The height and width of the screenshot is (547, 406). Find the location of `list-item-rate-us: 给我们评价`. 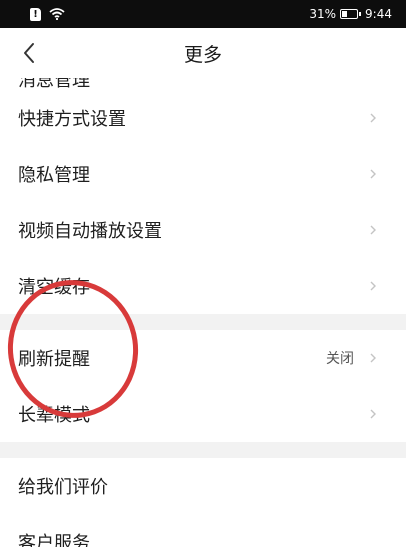

list-item-rate-us: 给我们评价 is located at coordinates (203, 486).